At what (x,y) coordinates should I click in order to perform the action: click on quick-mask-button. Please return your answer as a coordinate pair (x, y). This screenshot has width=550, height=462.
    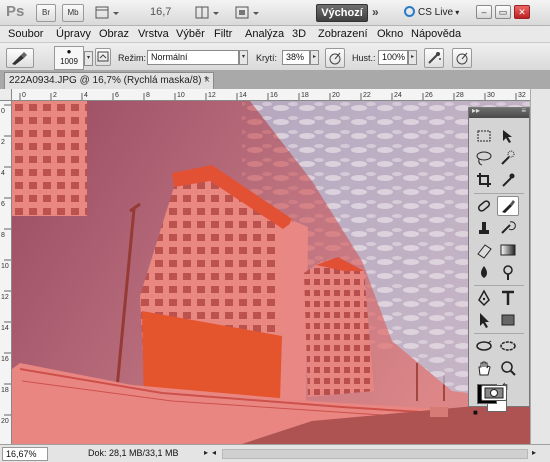
    Looking at the image, I should click on (494, 393).